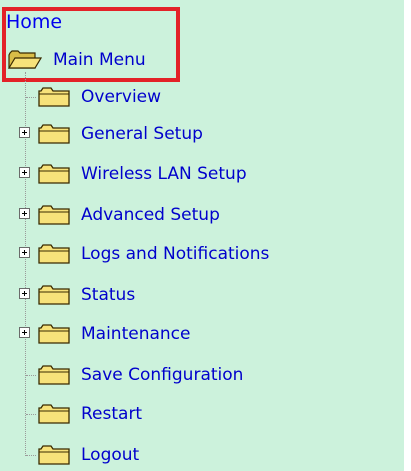 Image resolution: width=411 pixels, height=471 pixels. I want to click on tree-item-label: Save Configuration, so click(162, 375).